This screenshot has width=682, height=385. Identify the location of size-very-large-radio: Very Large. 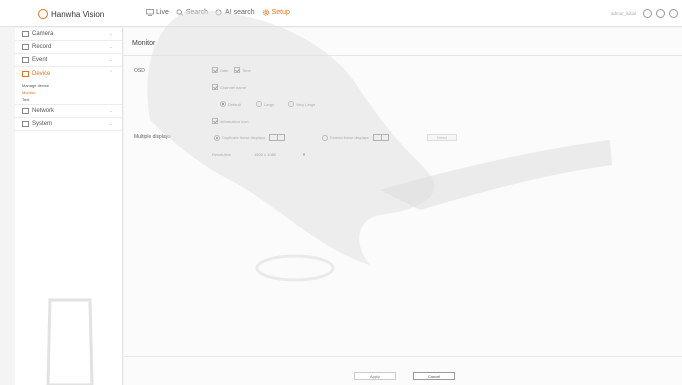
(301, 104).